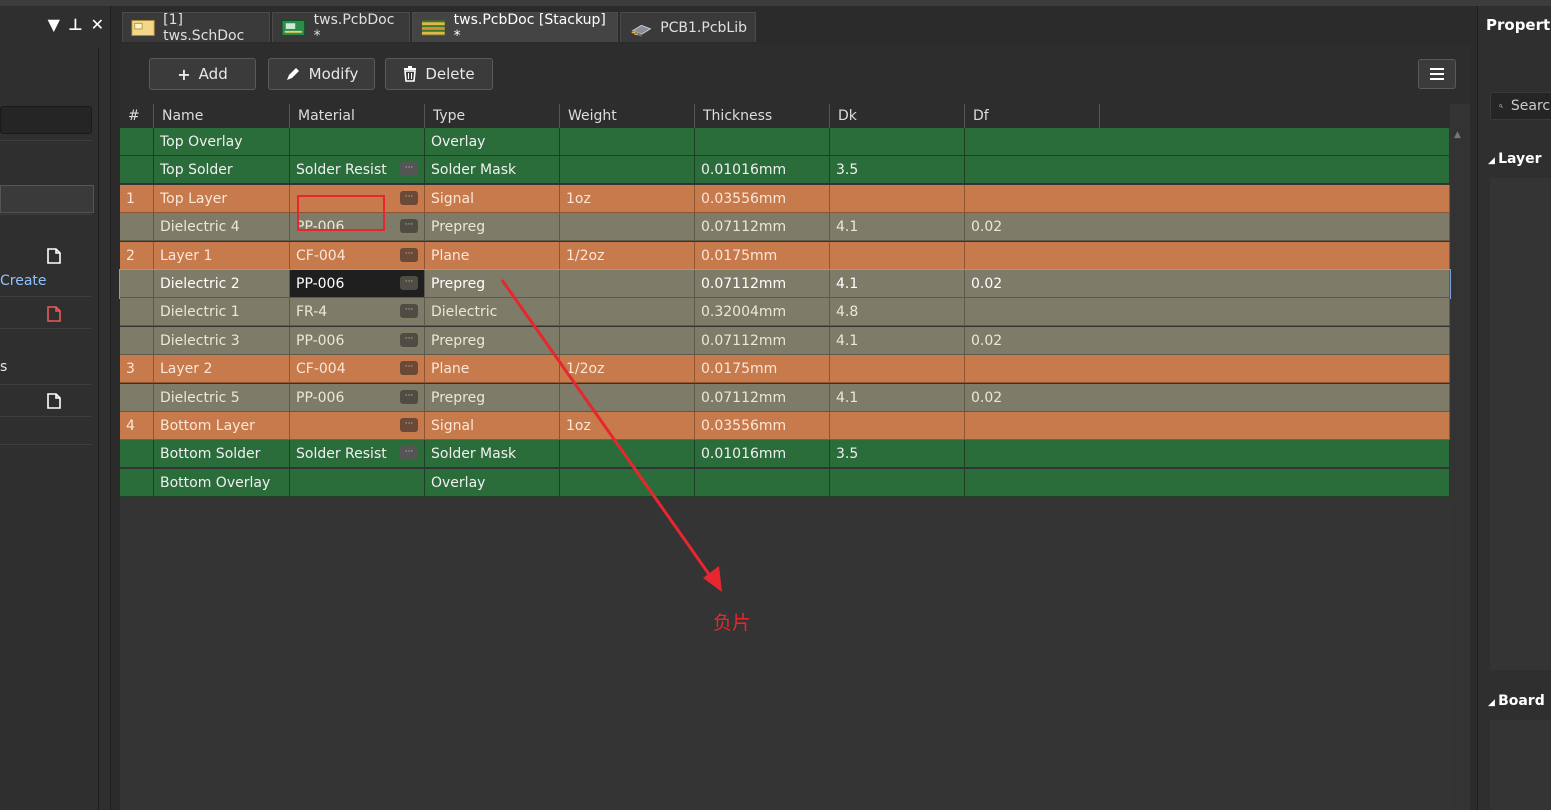  I want to click on cell-type: Solder Mask, so click(492, 170).